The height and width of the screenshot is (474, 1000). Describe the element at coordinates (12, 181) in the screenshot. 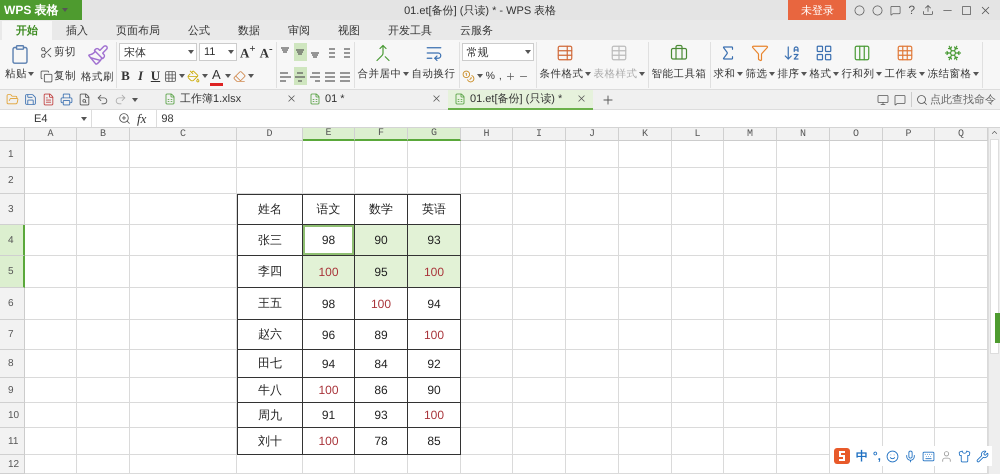

I see `row-header: 2` at that location.